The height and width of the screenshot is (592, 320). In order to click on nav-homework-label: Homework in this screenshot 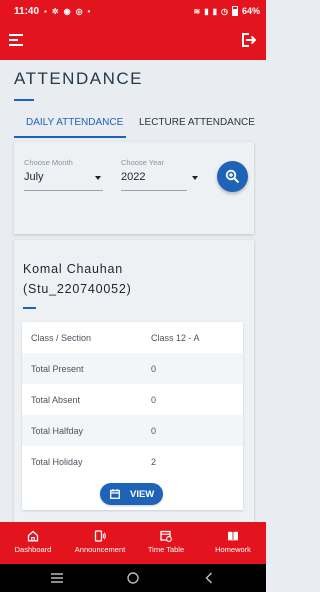, I will do `click(233, 549)`.